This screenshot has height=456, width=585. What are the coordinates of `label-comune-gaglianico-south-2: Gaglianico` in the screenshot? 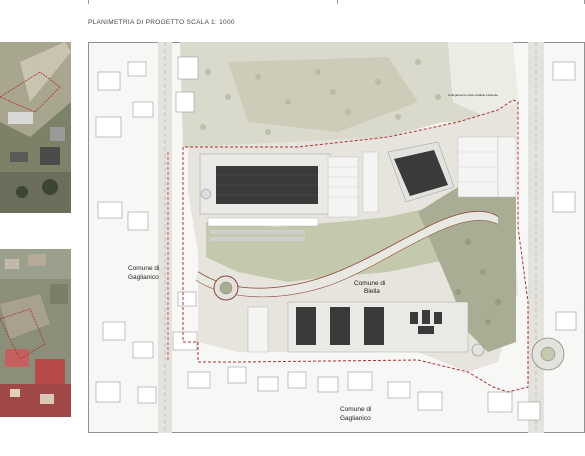 It's located at (355, 418).